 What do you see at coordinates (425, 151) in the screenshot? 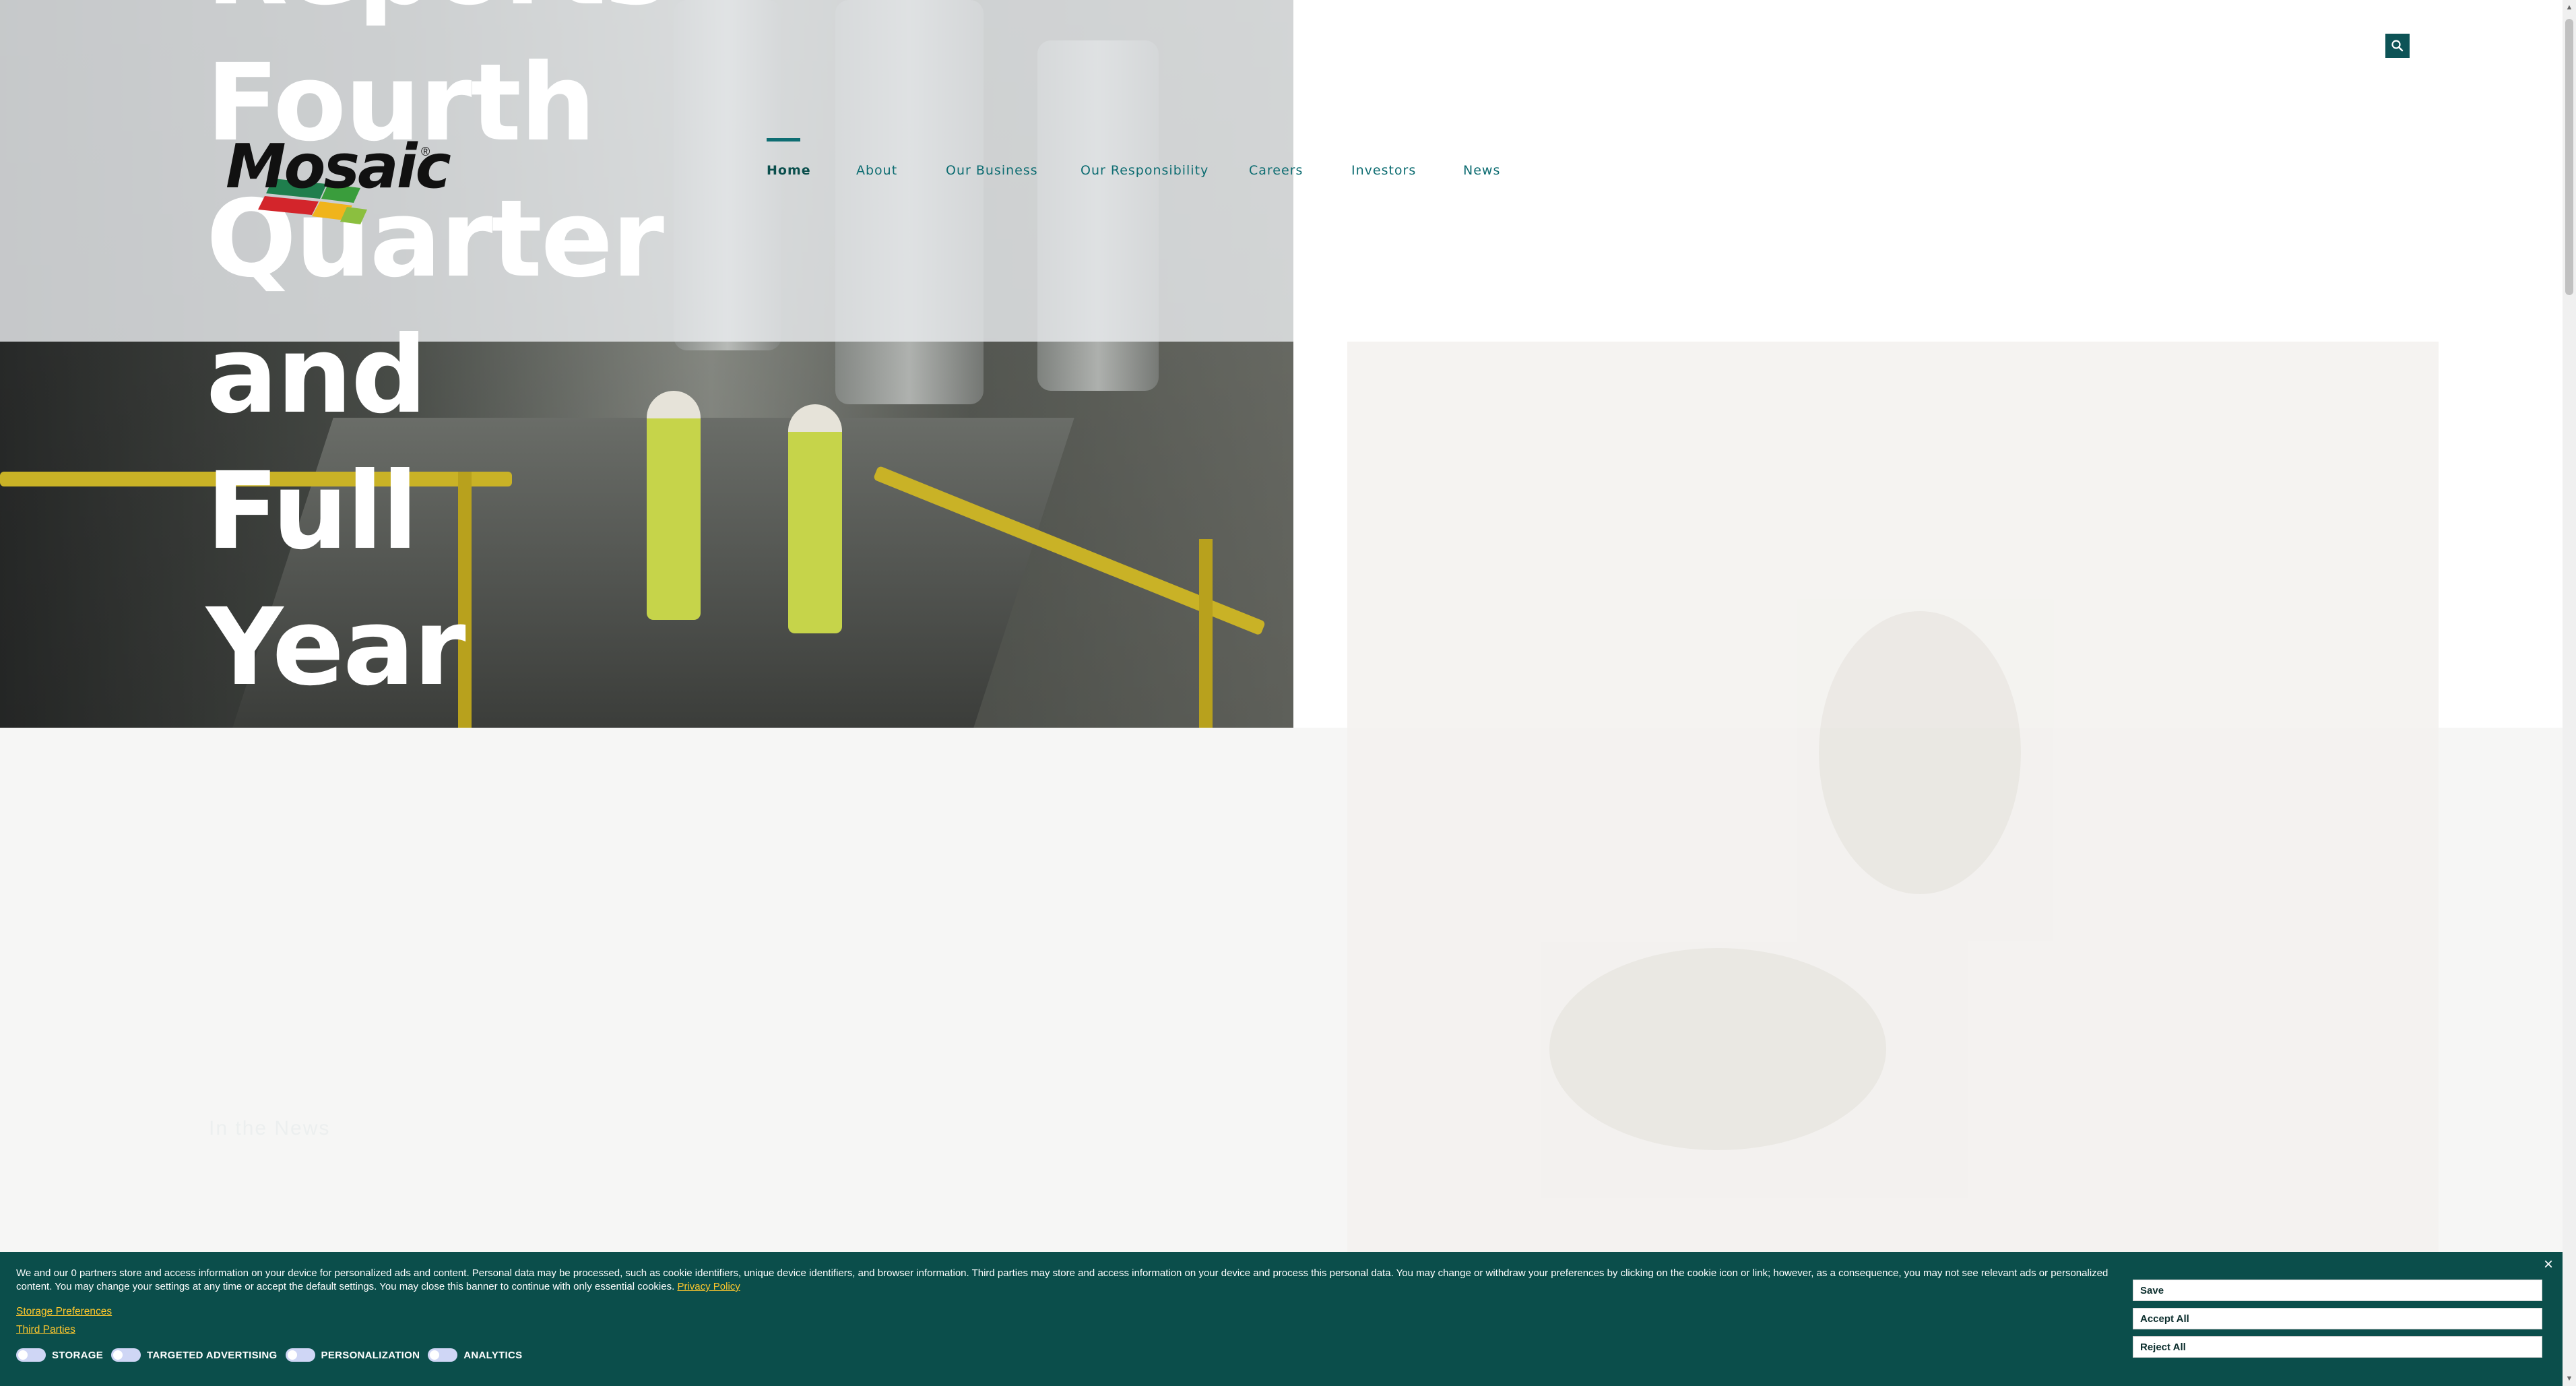
I see `registered-mark: ®` at bounding box center [425, 151].